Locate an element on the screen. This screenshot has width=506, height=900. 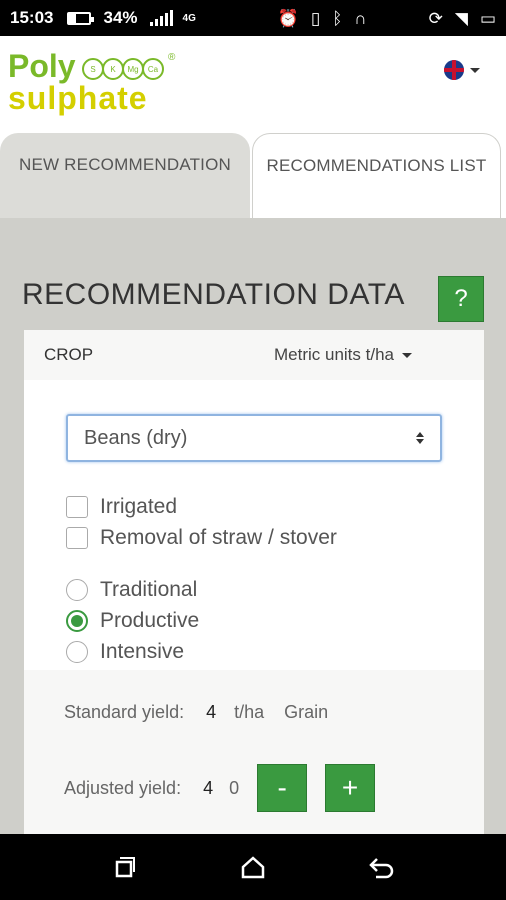
headphones-icon: ∩ is located at coordinates (360, 18).